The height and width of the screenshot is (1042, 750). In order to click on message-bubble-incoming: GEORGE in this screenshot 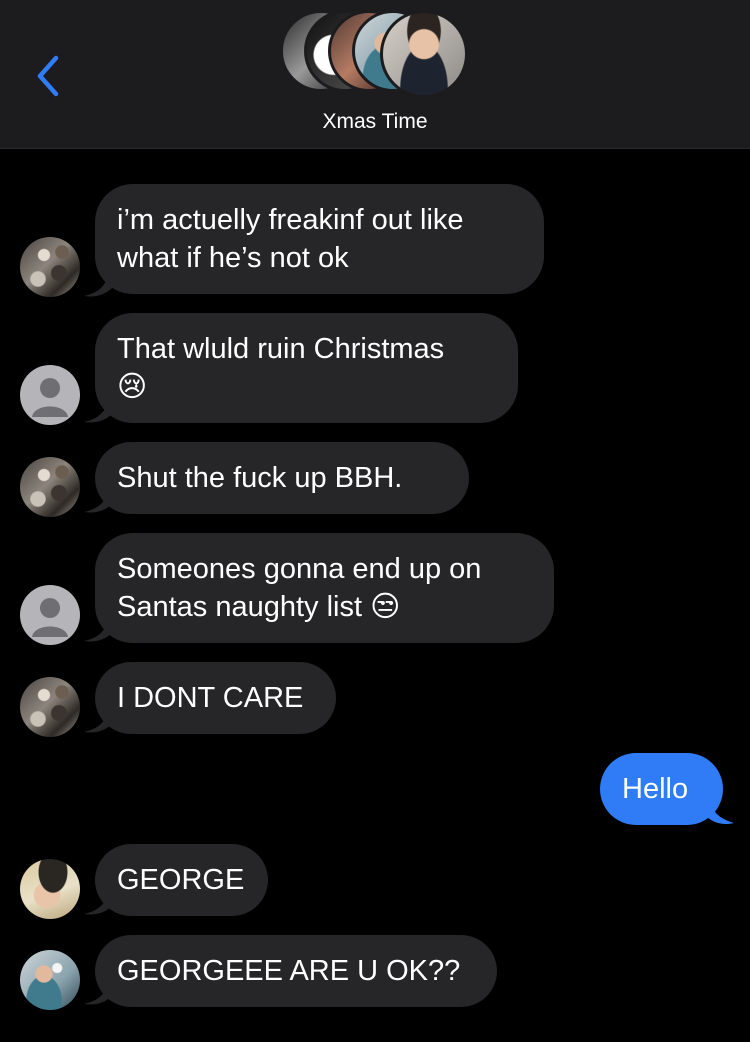, I will do `click(181, 880)`.